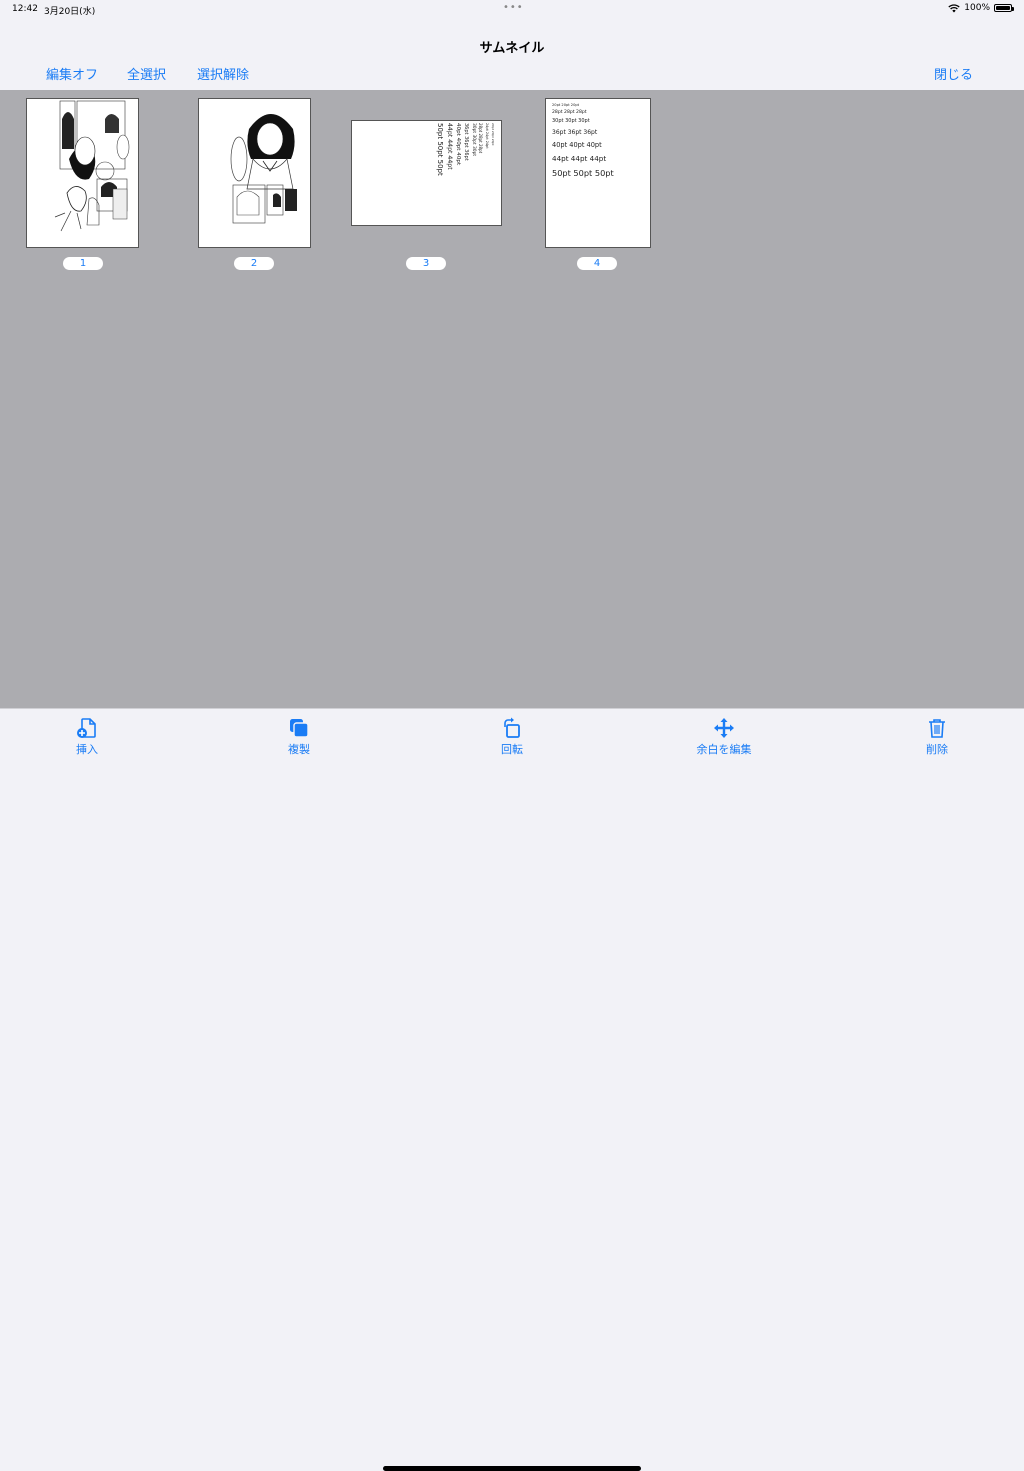 This screenshot has height=1471, width=1024. Describe the element at coordinates (70, 12) in the screenshot. I see `status-date: 3月20日(水)` at that location.